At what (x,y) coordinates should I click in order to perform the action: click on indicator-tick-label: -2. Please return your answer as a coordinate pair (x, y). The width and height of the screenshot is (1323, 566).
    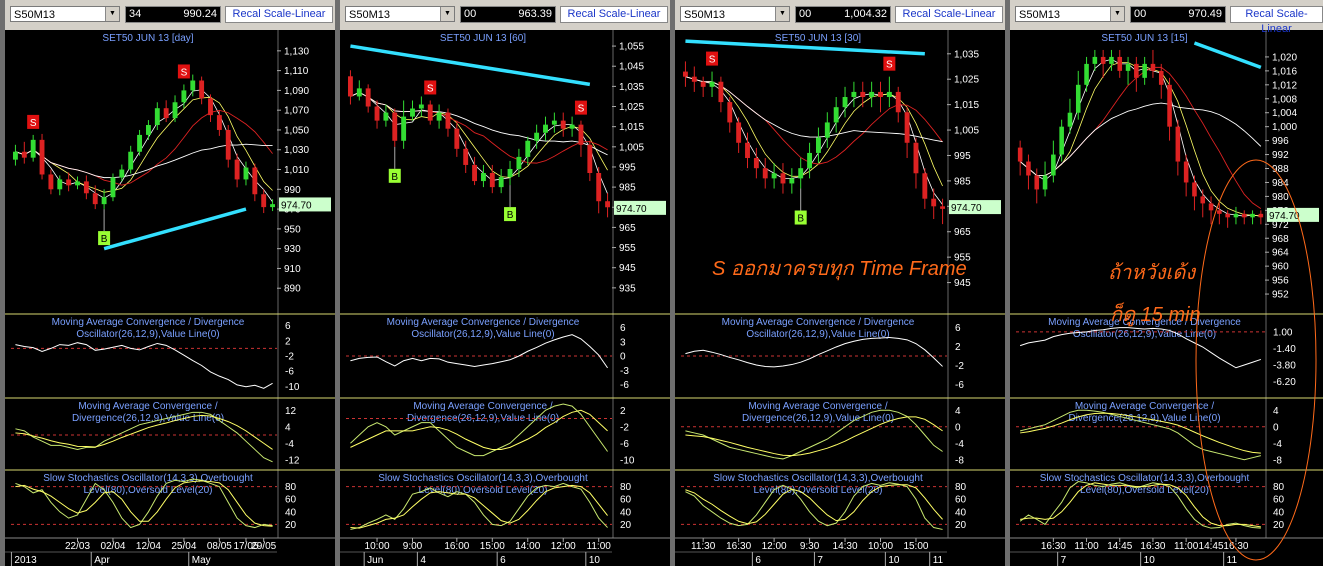
    Looking at the image, I should click on (959, 366).